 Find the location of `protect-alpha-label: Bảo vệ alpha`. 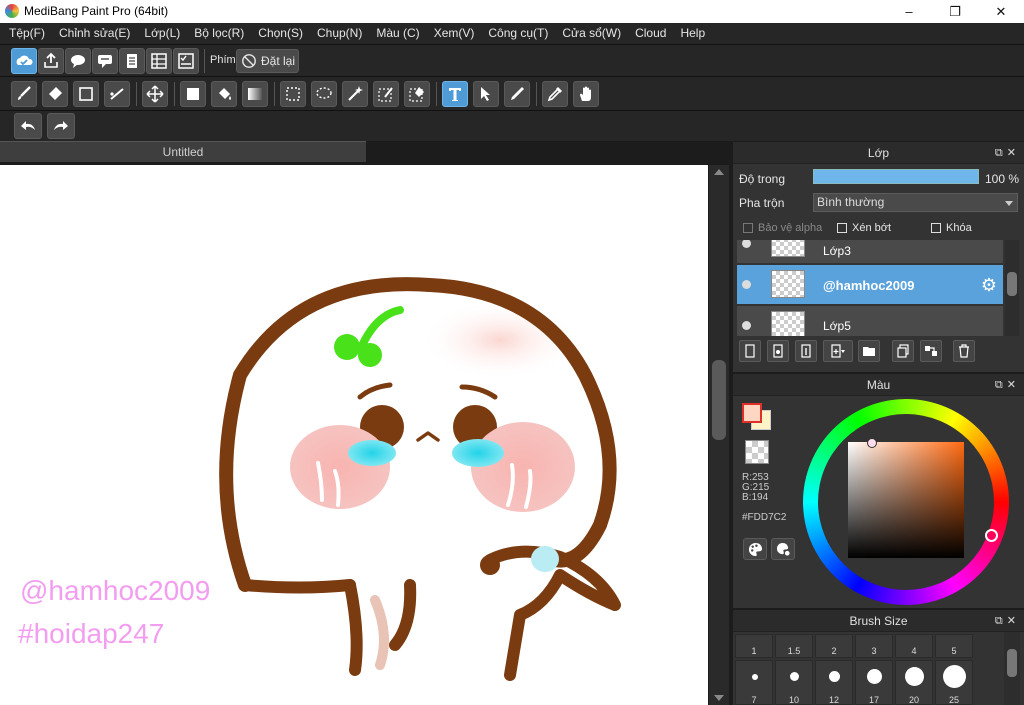

protect-alpha-label: Bảo vệ alpha is located at coordinates (790, 228).